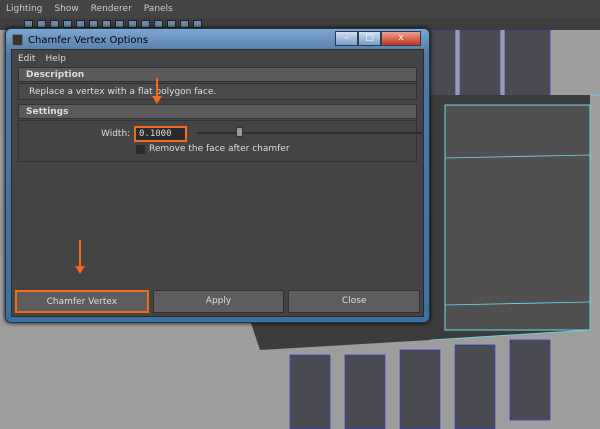 The height and width of the screenshot is (429, 600). I want to click on close-button: Close, so click(354, 301).